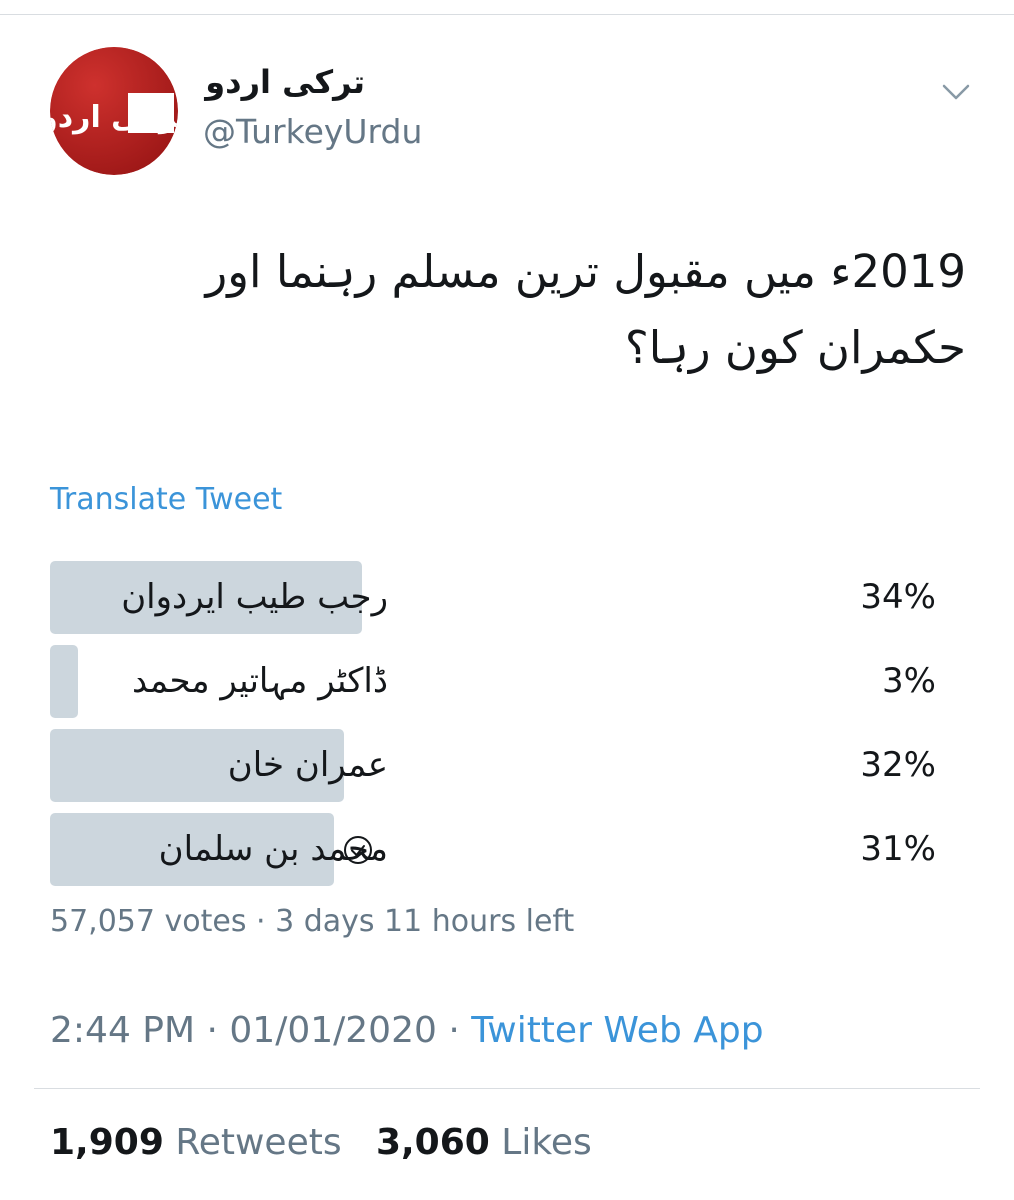 Image resolution: width=1014 pixels, height=1200 pixels. I want to click on tweet-stats: 1,909 Retweets 3,060 Likes, so click(321, 1143).